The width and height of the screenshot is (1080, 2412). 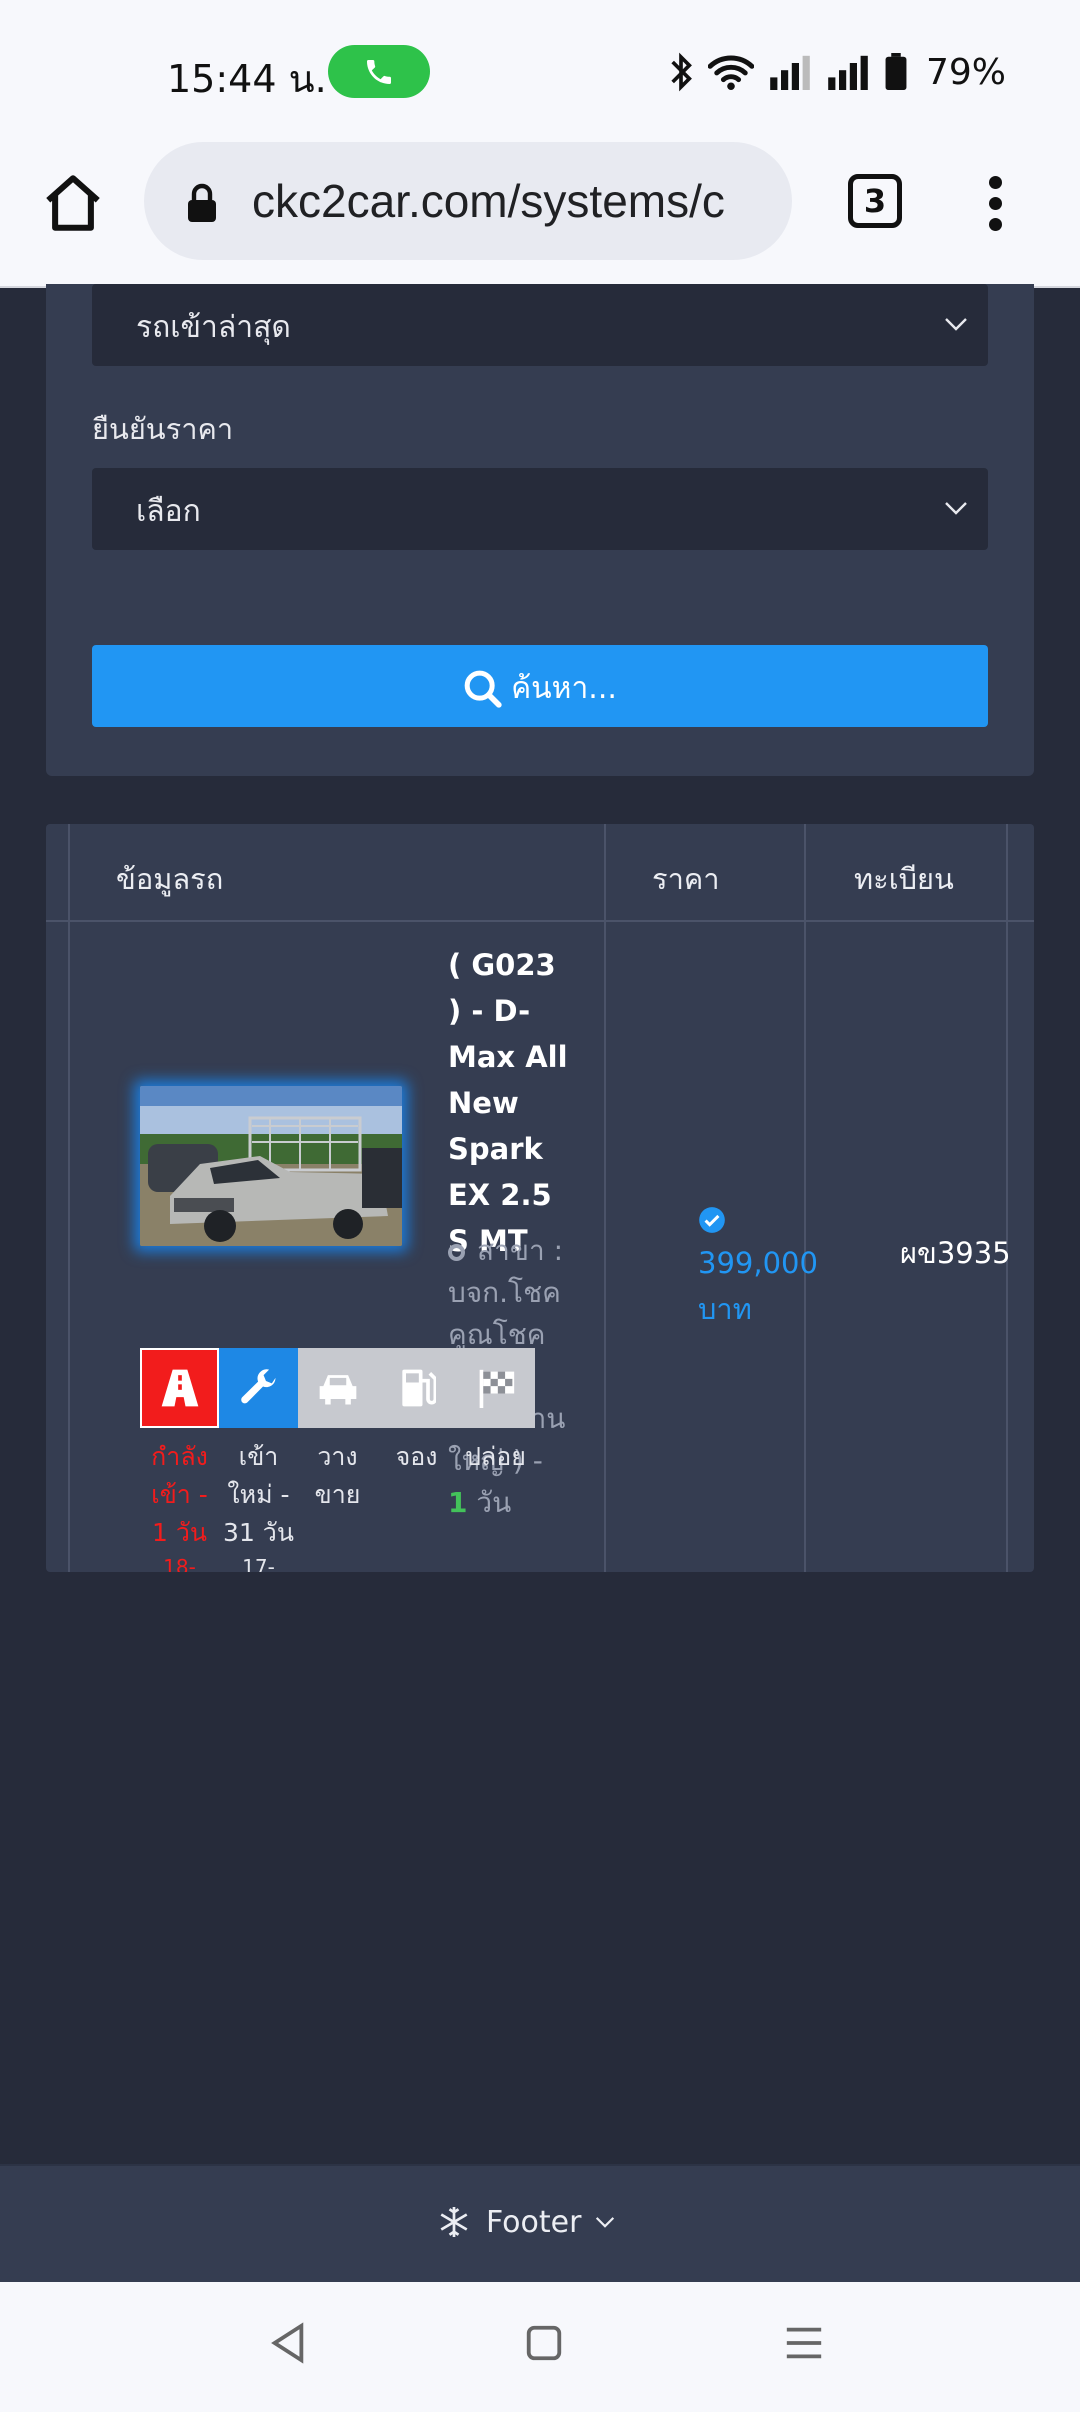 What do you see at coordinates (163, 429) in the screenshot?
I see `price-confirm-label: ยืนยันราคา` at bounding box center [163, 429].